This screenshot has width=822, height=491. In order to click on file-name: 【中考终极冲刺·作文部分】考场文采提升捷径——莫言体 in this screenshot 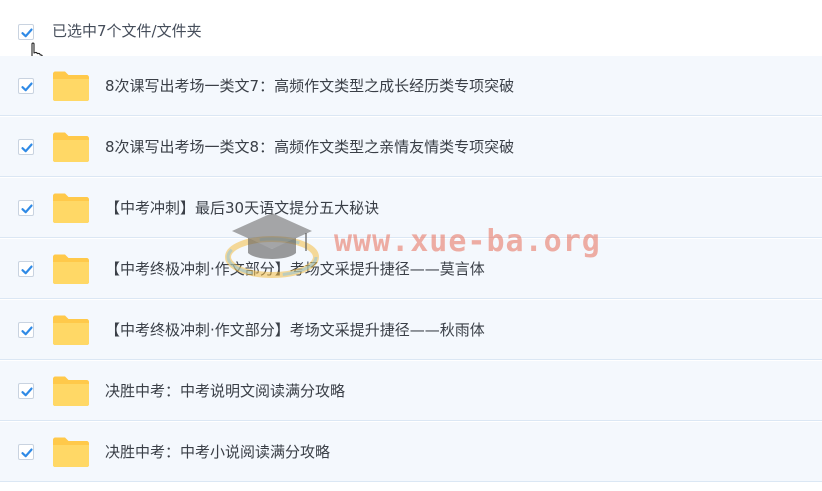, I will do `click(295, 269)`.